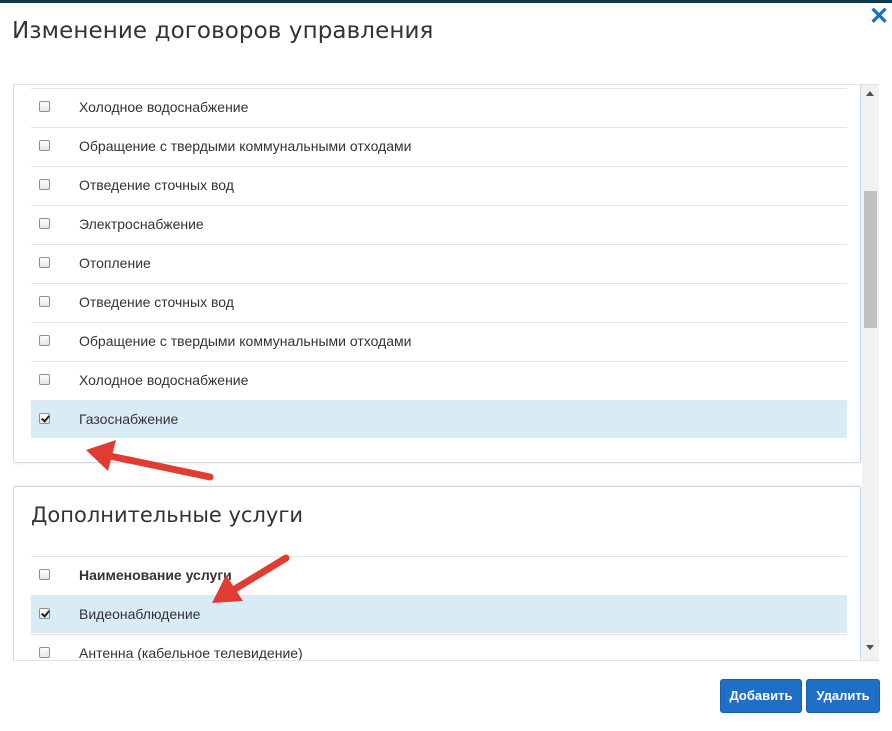 The image size is (892, 731). What do you see at coordinates (140, 614) in the screenshot?
I see `row-label: Видеонаблюдение` at bounding box center [140, 614].